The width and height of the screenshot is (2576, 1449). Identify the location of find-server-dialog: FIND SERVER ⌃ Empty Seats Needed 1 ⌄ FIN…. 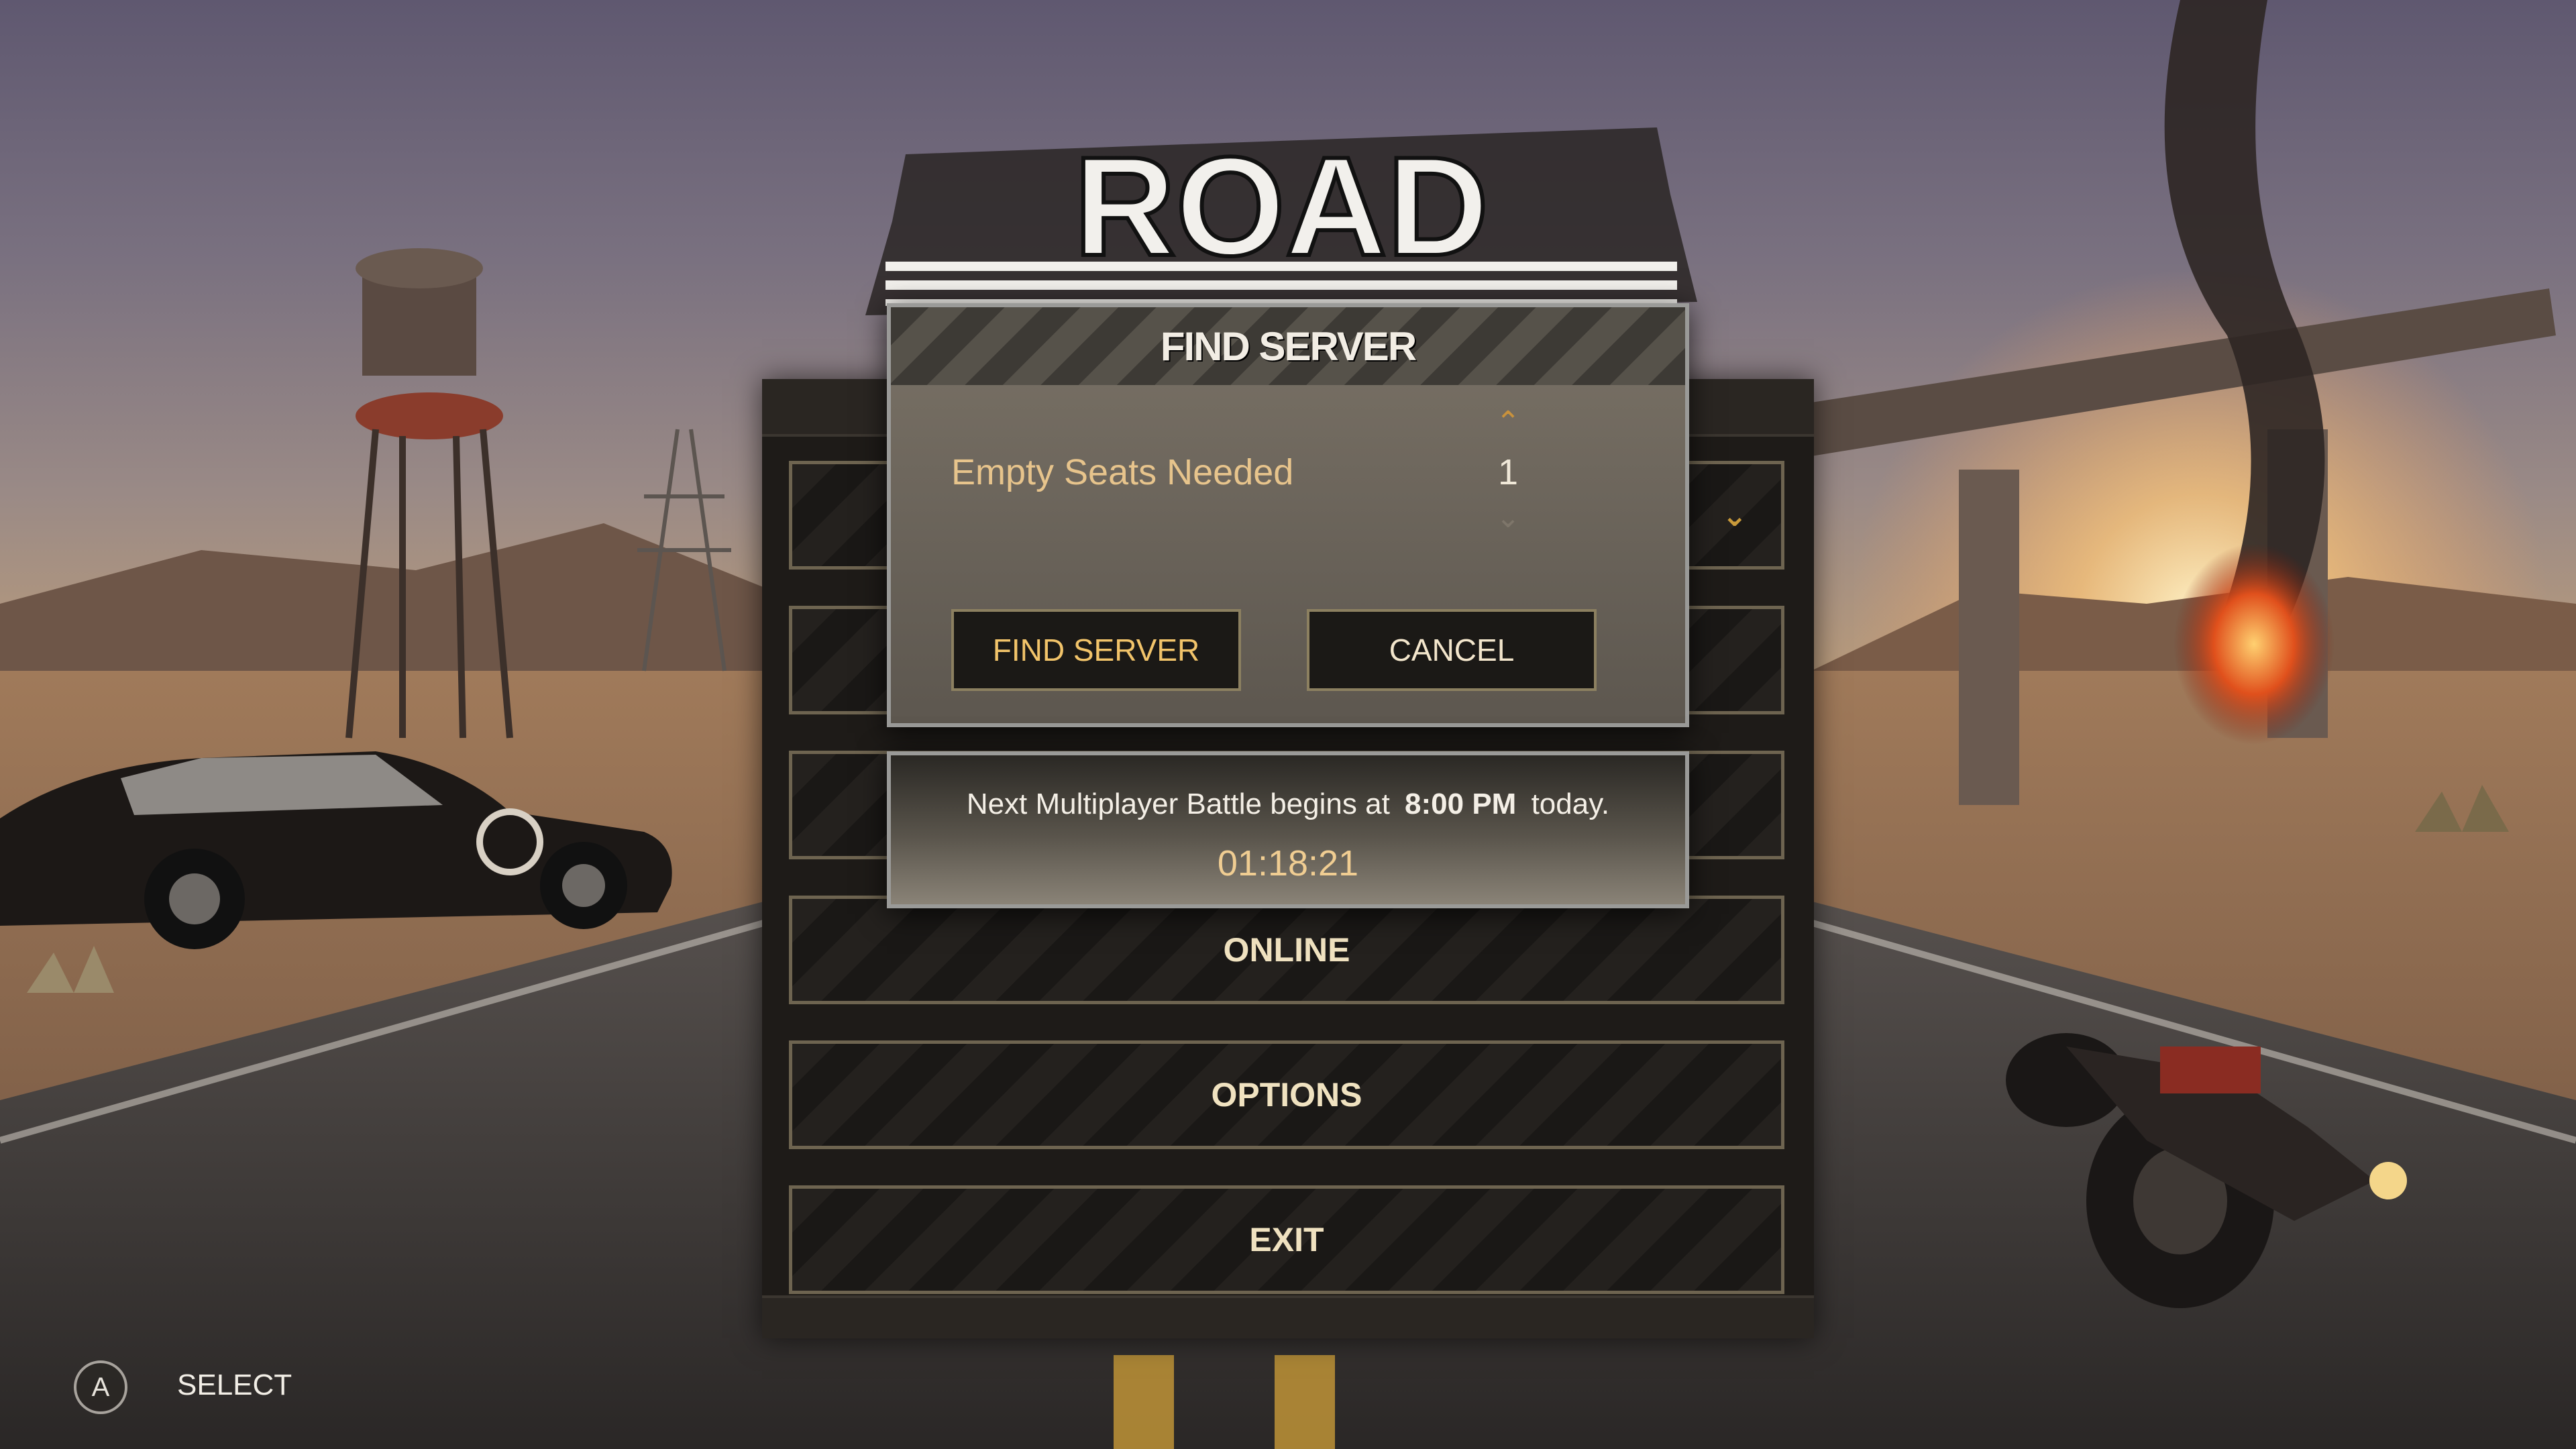
(1288, 515).